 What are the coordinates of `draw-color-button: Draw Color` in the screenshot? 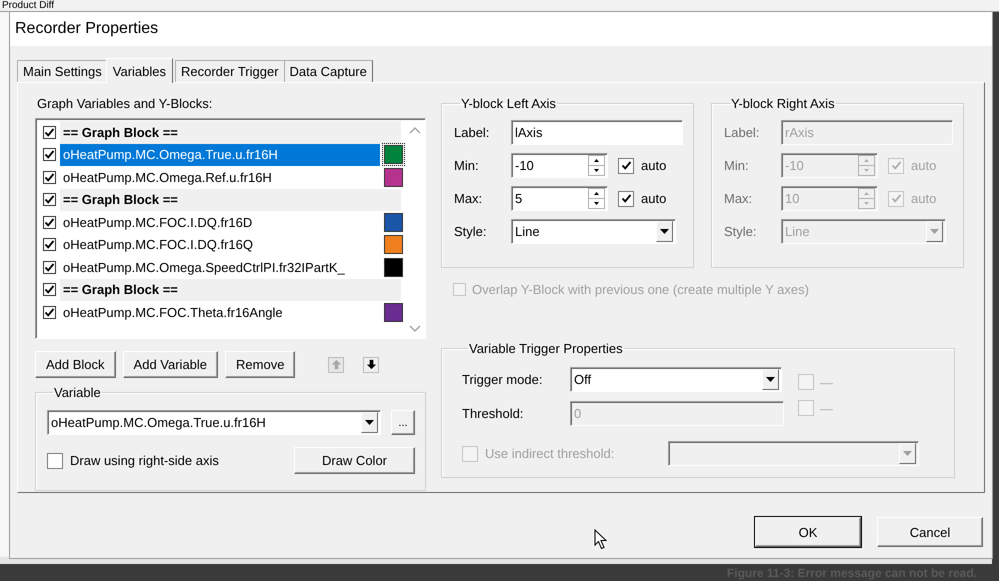 It's located at (354, 460).